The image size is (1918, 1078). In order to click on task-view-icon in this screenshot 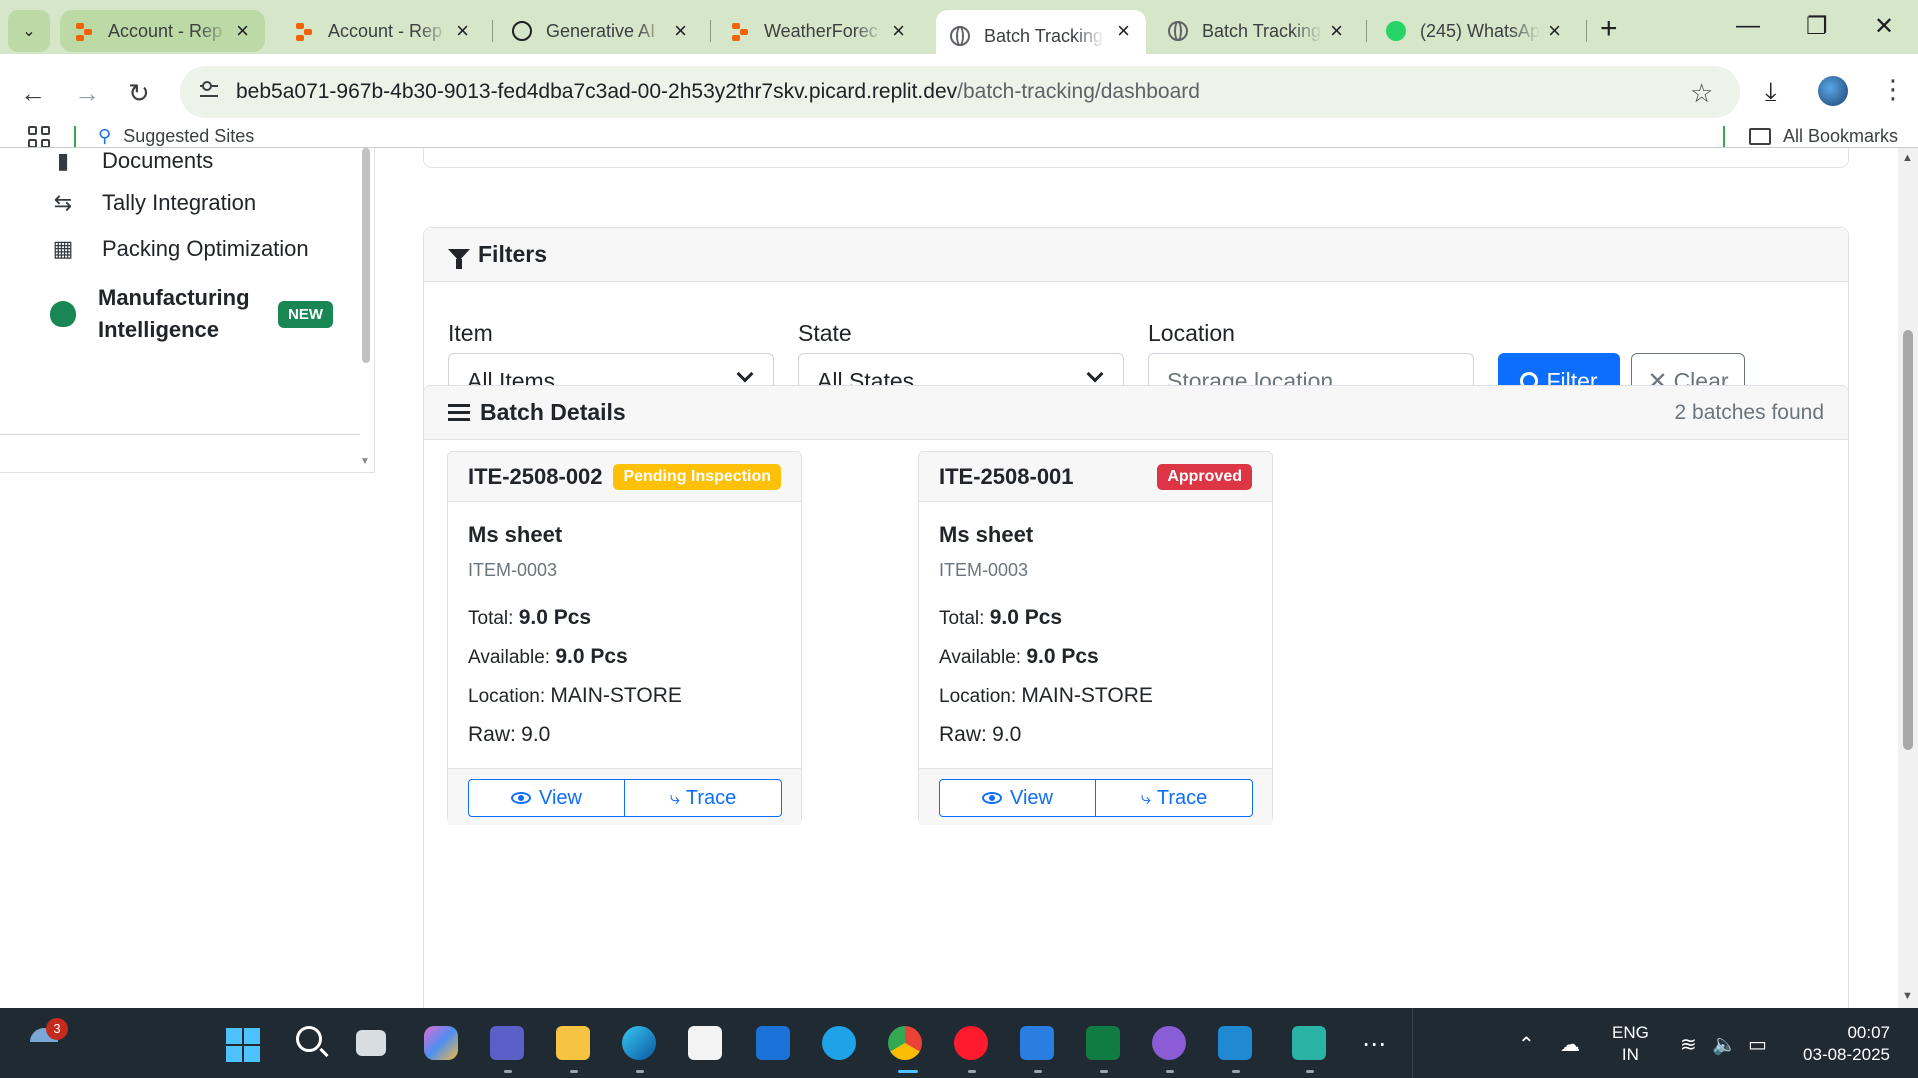, I will do `click(371, 1043)`.